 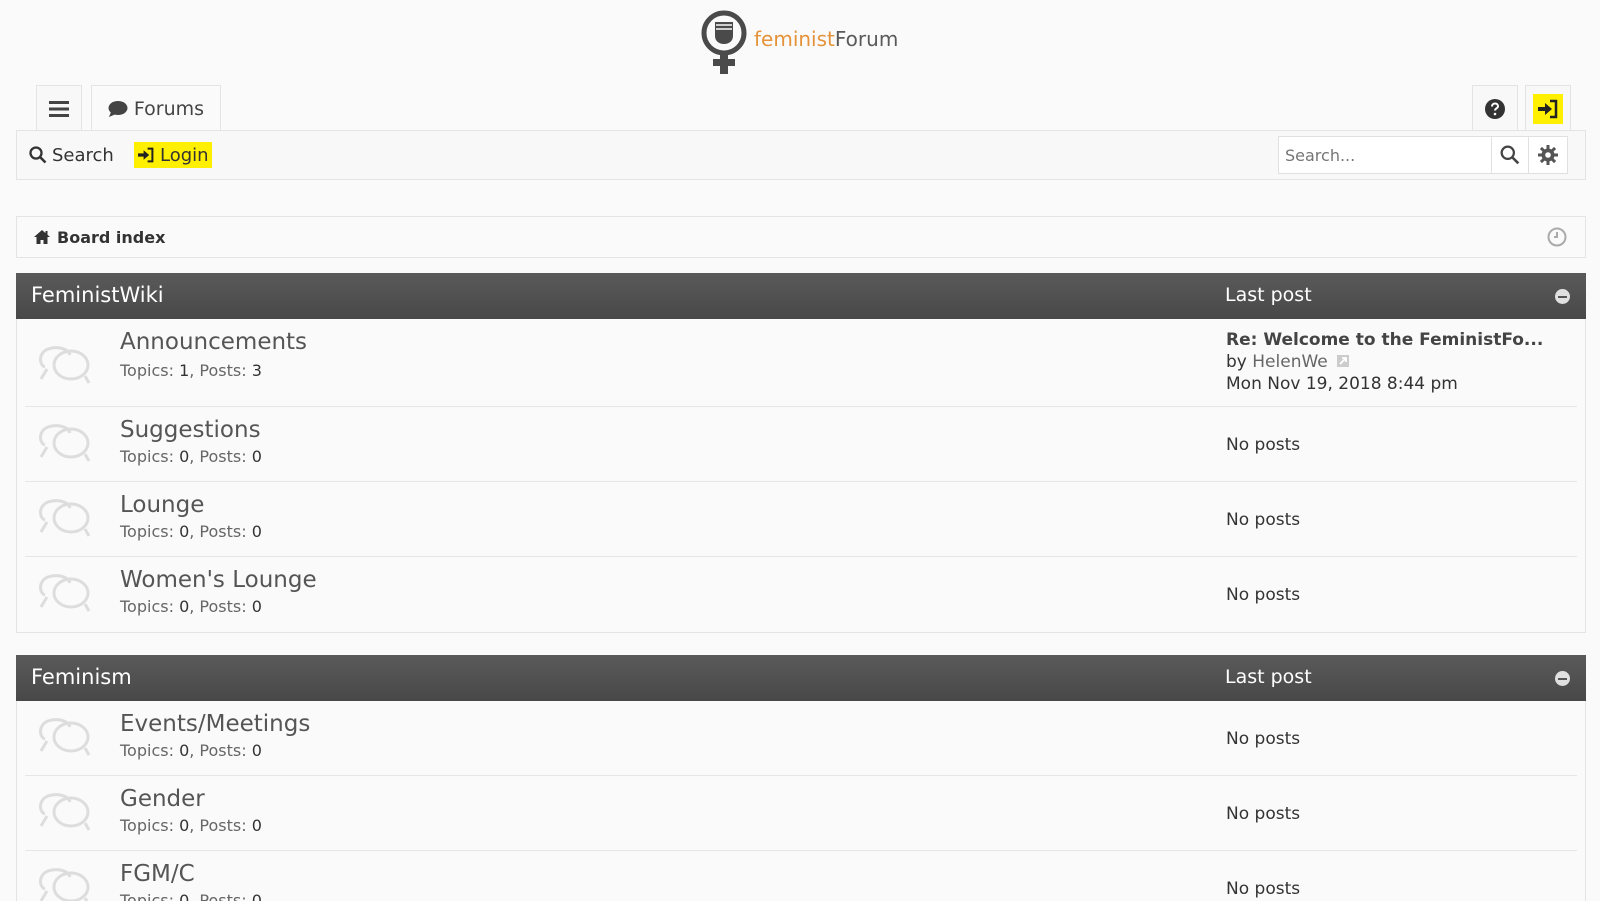 I want to click on search-input, so click(x=1385, y=155).